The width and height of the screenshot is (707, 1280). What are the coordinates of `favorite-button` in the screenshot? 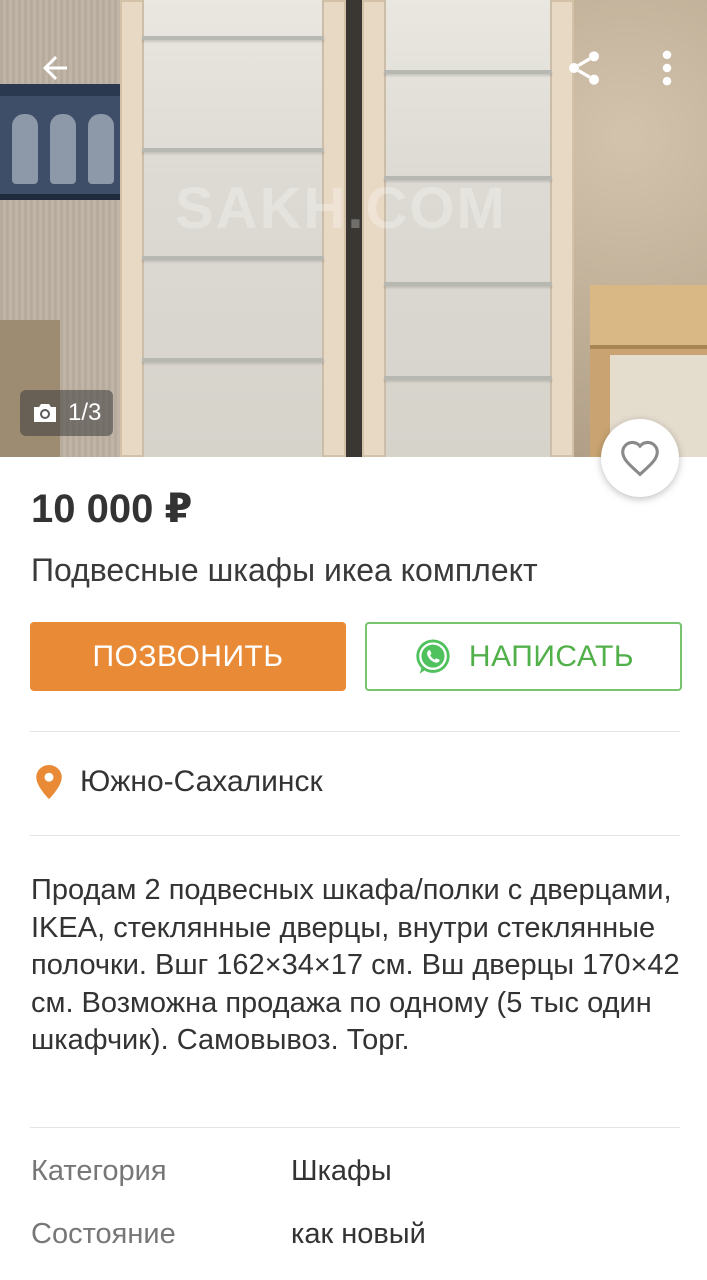 It's located at (640, 458).